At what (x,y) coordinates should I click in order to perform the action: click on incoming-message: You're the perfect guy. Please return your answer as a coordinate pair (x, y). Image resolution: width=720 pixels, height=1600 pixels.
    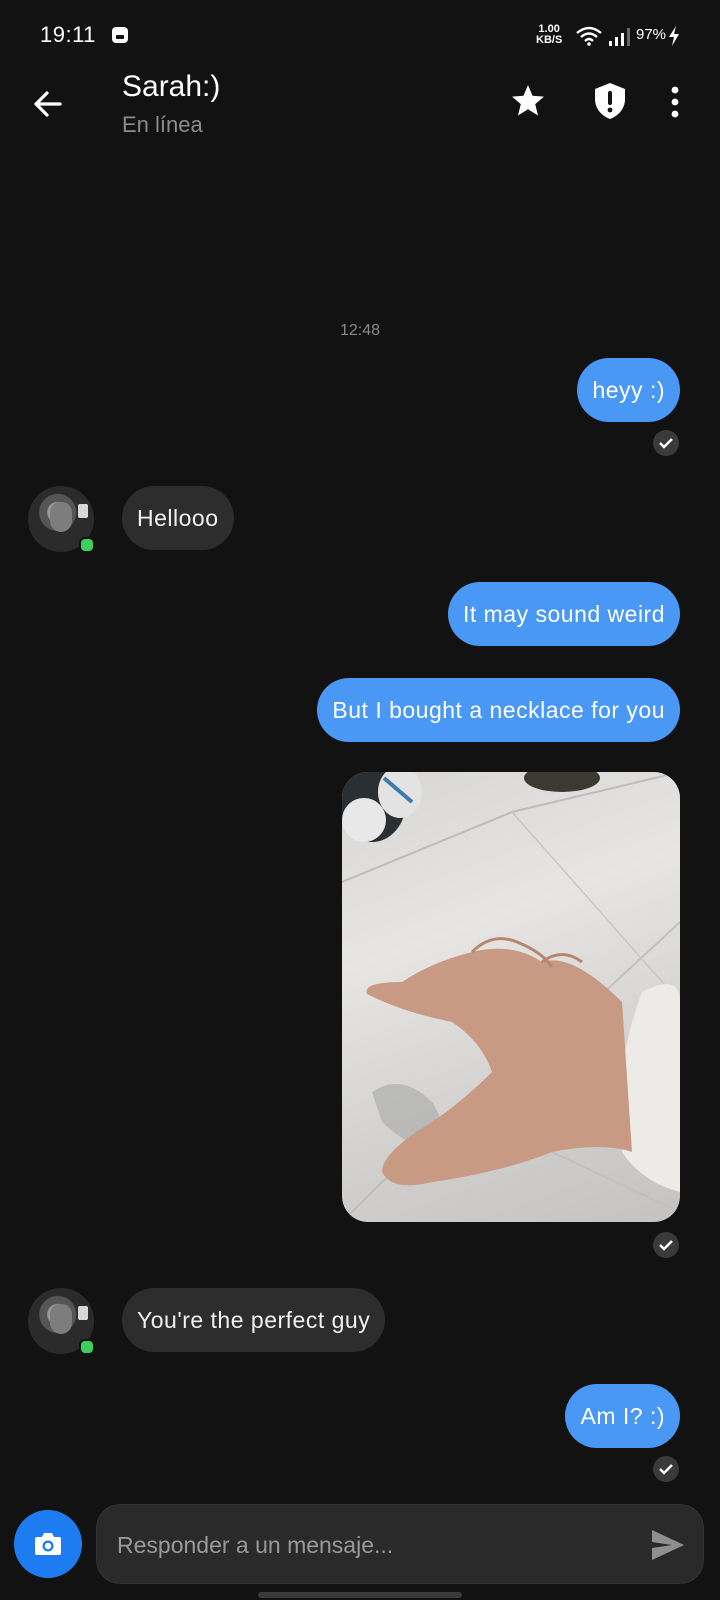
    Looking at the image, I should click on (254, 1320).